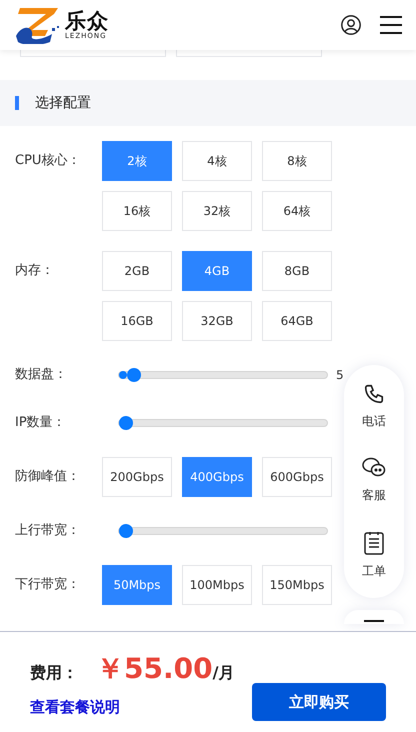 This screenshot has height=732, width=416. What do you see at coordinates (41, 375) in the screenshot?
I see `field-label: 数据盘：` at bounding box center [41, 375].